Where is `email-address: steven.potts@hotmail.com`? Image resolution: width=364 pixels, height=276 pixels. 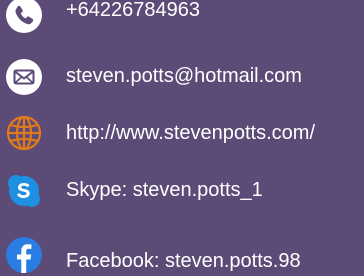 email-address: steven.potts@hotmail.com is located at coordinates (184, 76).